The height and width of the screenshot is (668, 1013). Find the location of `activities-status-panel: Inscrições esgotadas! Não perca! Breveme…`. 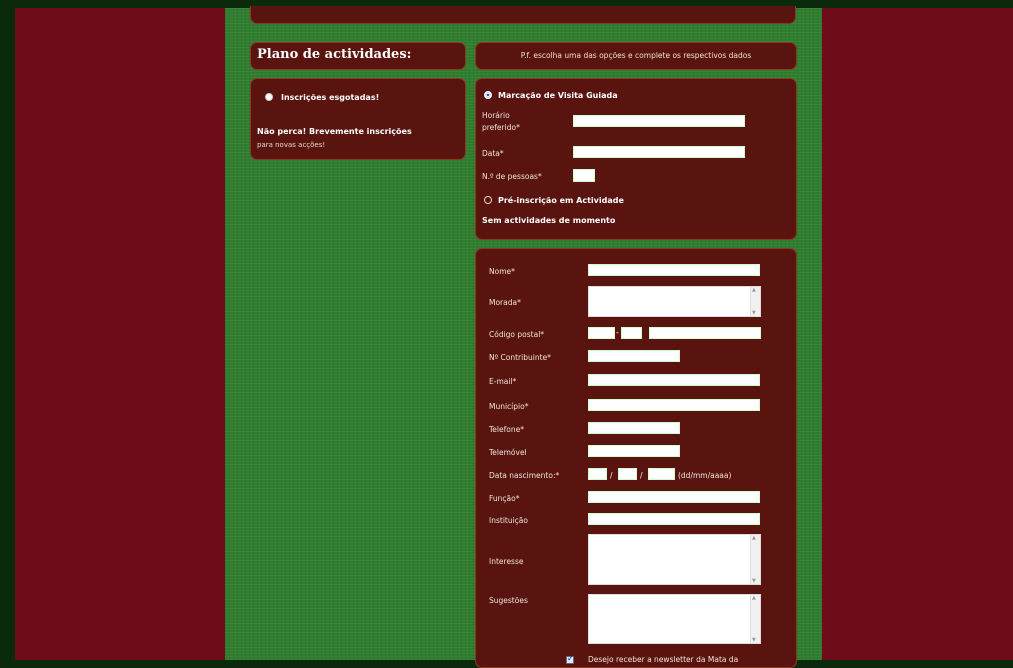

activities-status-panel: Inscrições esgotadas! Não perca! Breveme… is located at coordinates (358, 119).